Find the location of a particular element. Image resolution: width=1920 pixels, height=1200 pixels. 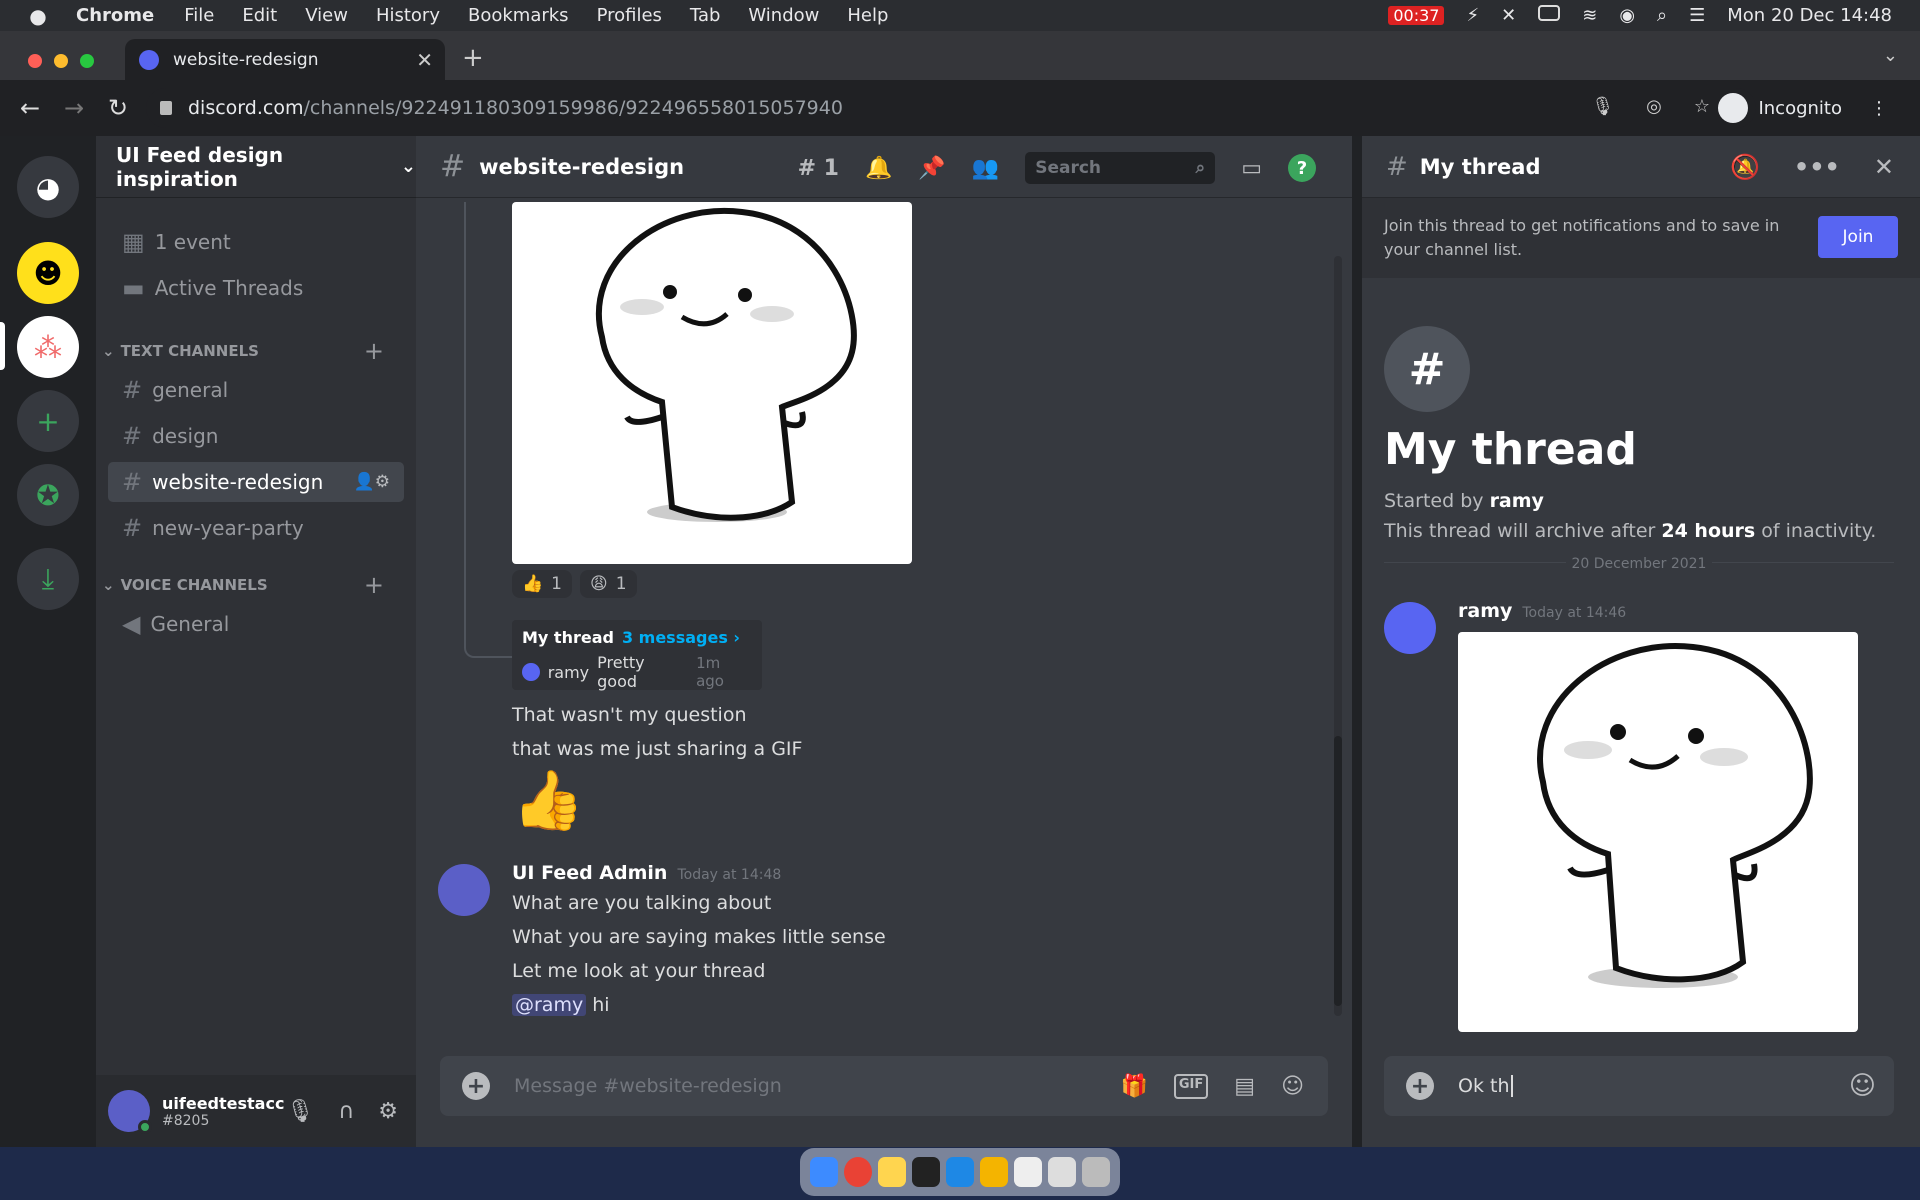

menu-bookmarks: Bookmarks is located at coordinates (518, 15).